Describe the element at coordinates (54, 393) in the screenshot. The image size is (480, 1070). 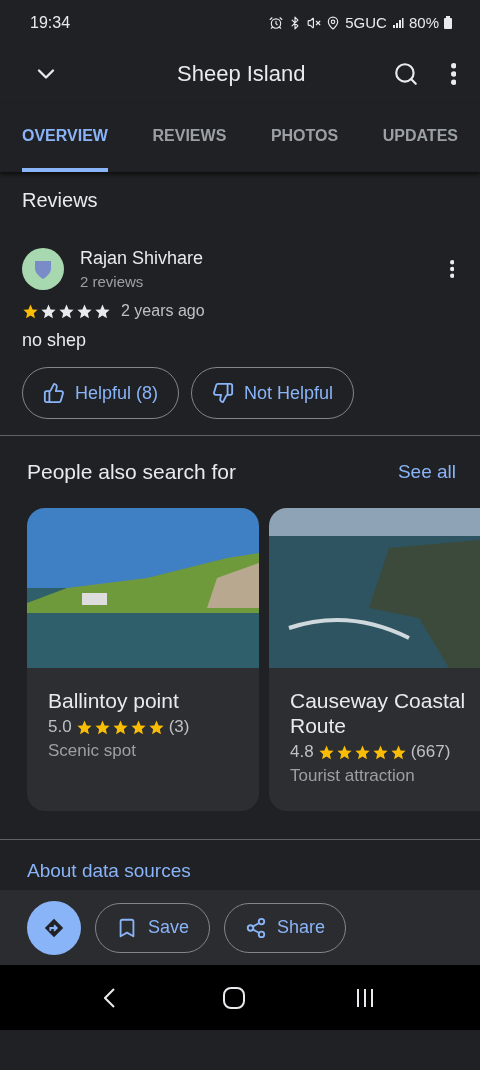
I see `thumbs-up-icon` at that location.